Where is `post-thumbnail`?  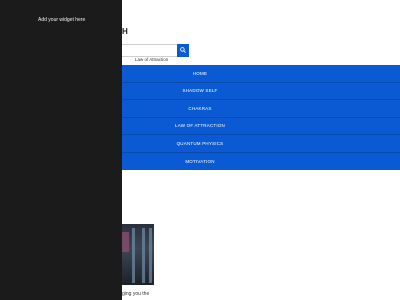 post-thumbnail is located at coordinates (136, 254).